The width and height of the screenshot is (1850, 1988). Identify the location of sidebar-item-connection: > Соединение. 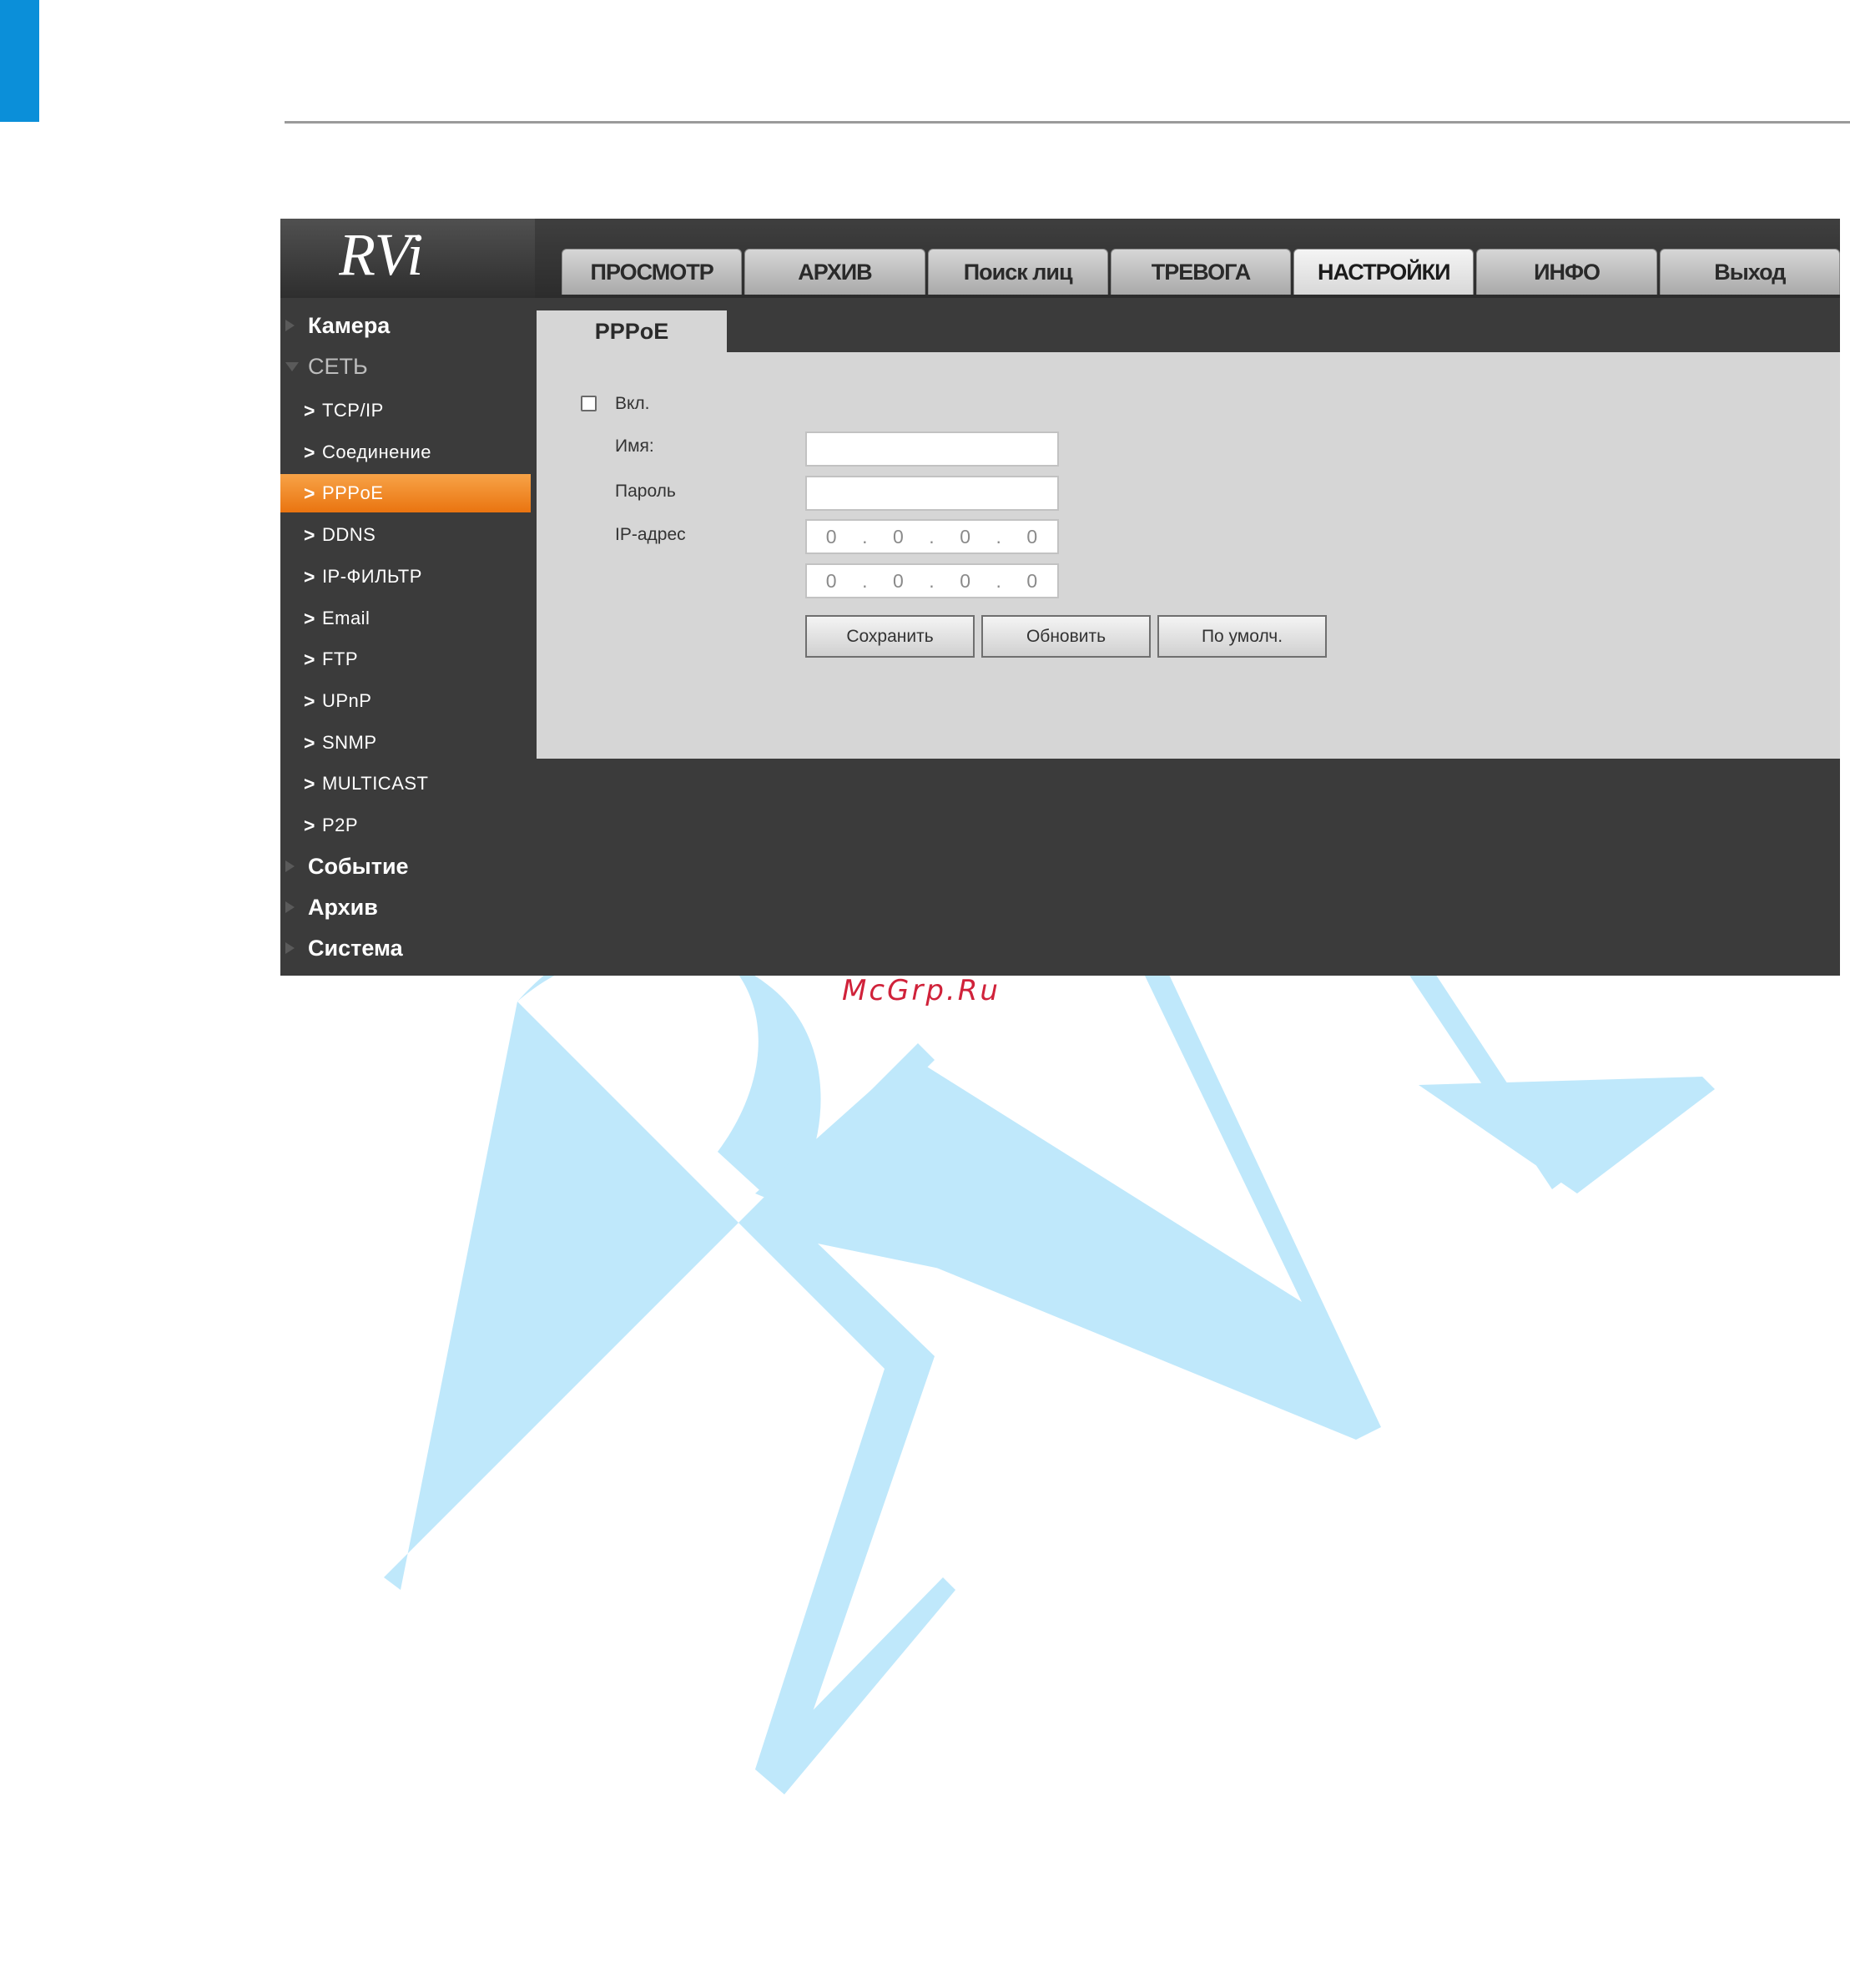
(405, 452).